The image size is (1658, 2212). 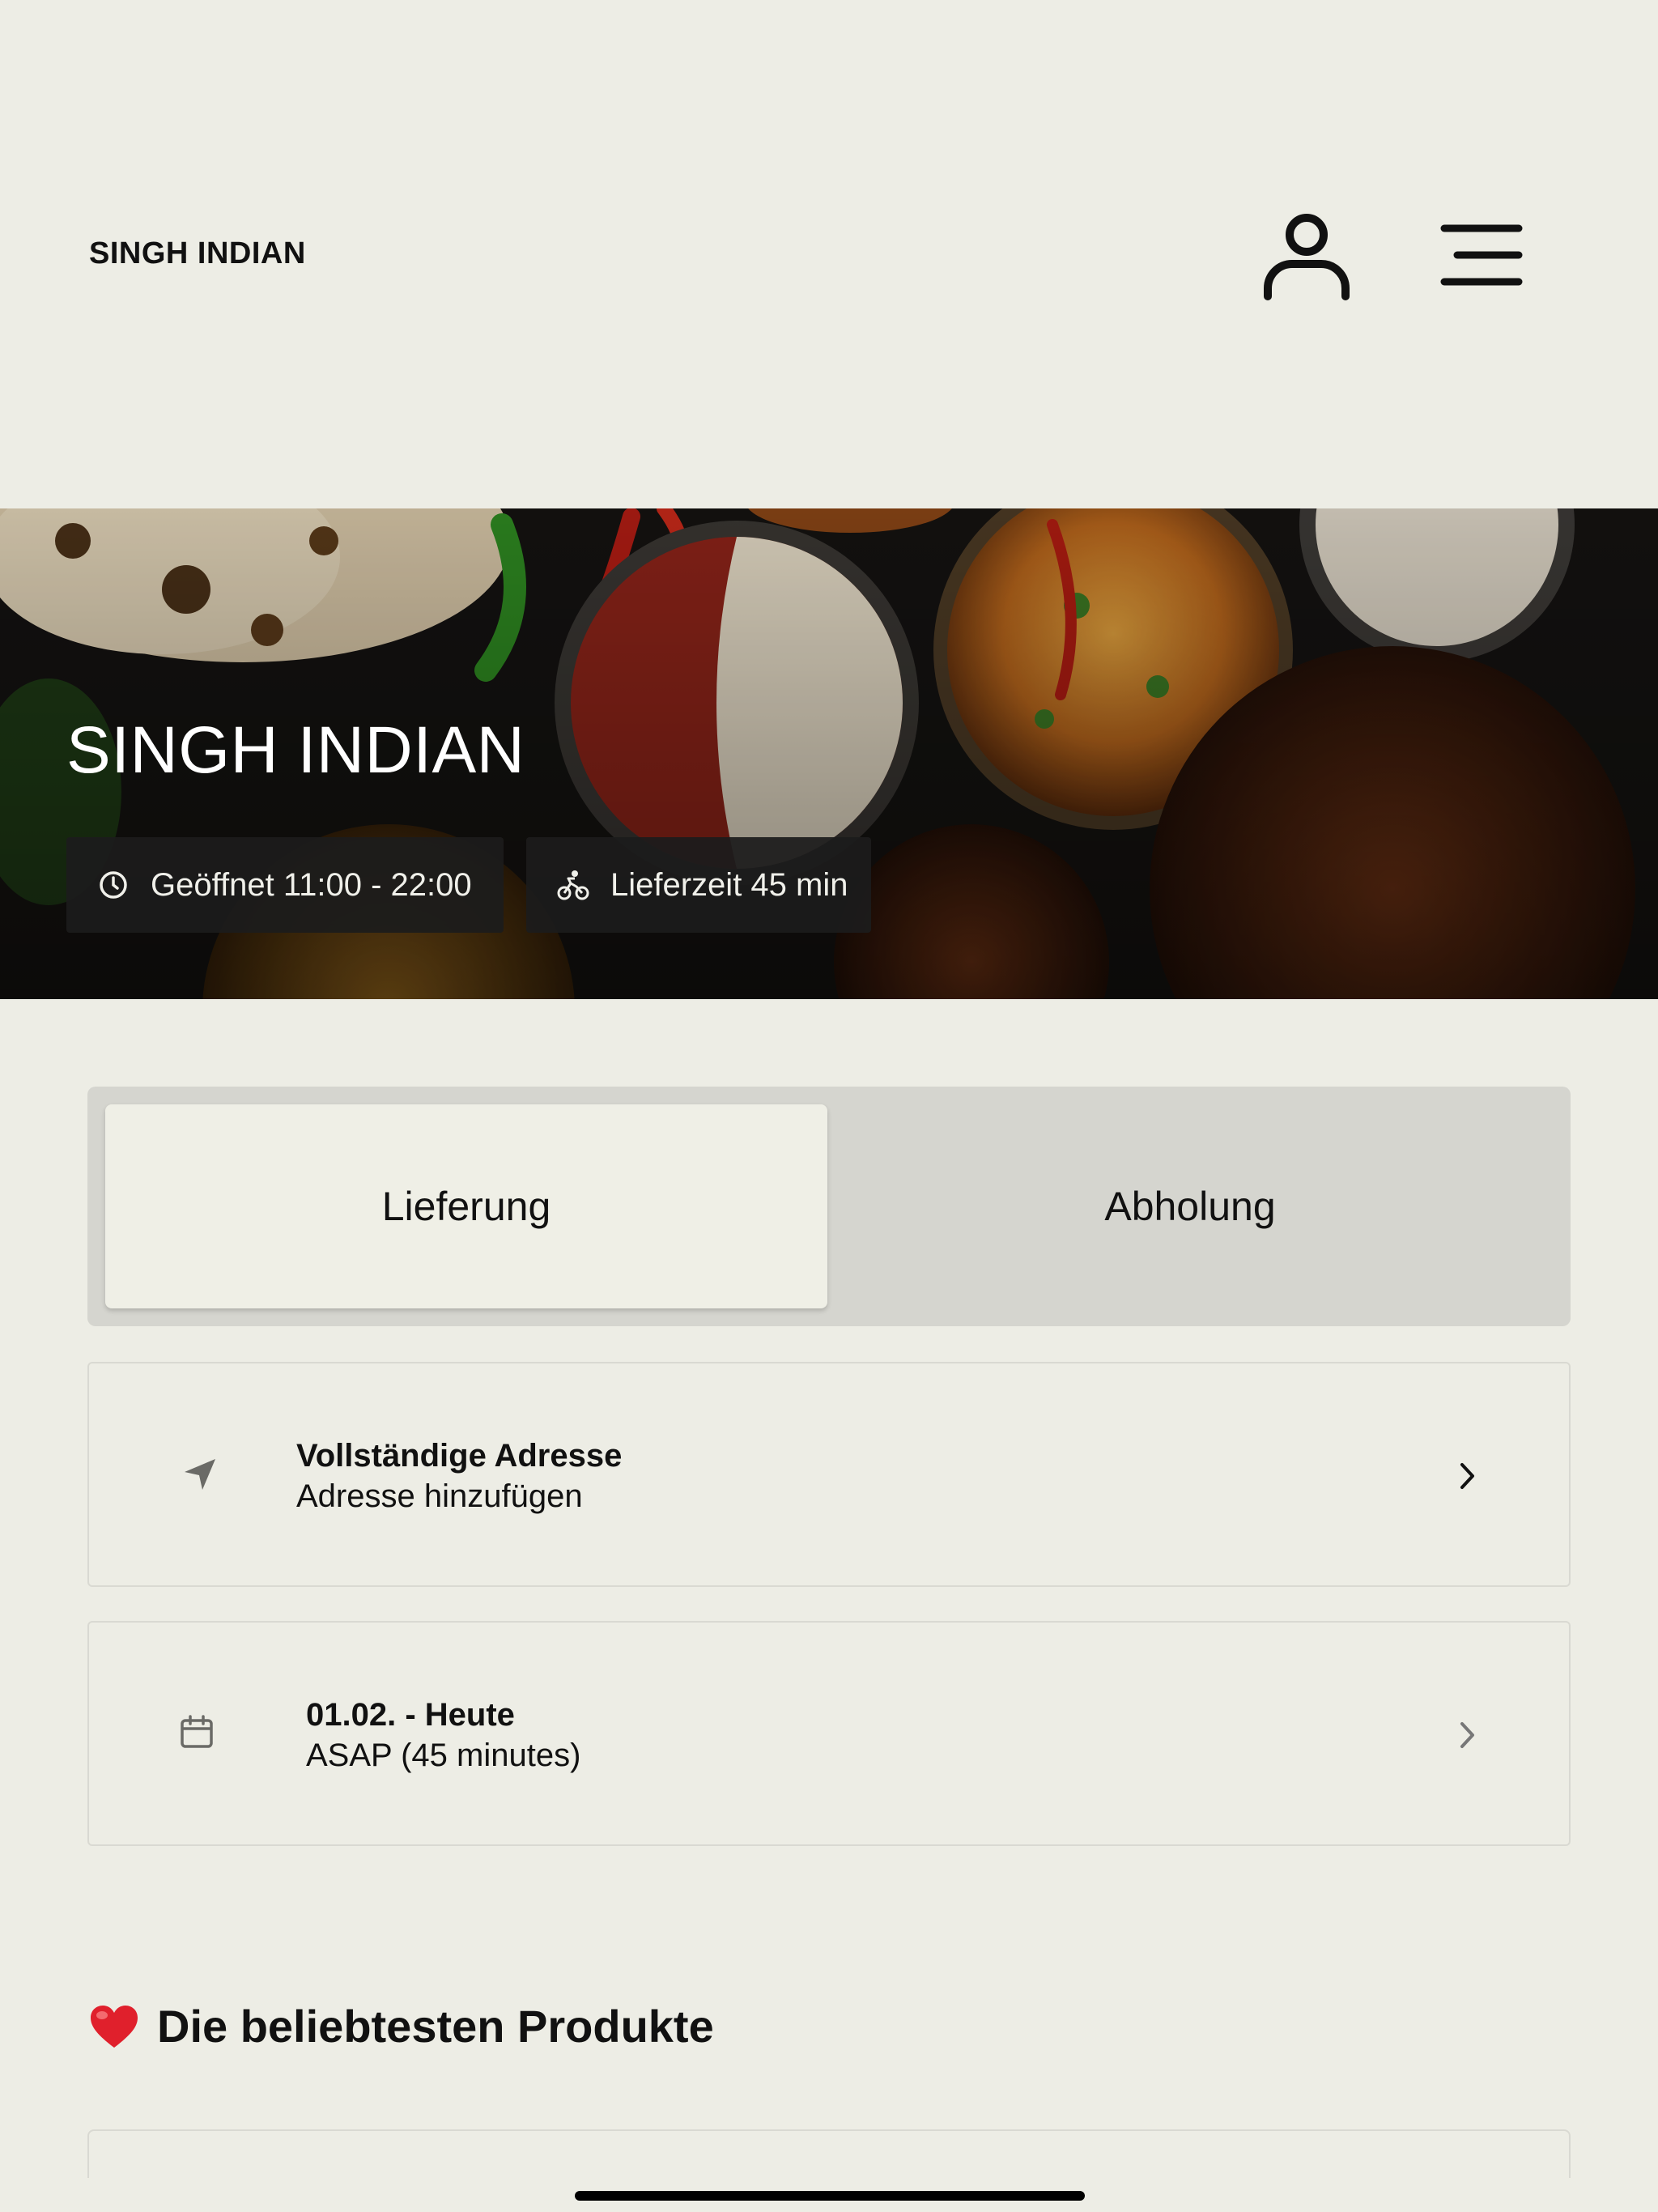 What do you see at coordinates (466, 1206) in the screenshot?
I see `tab-delivery: Lieferung` at bounding box center [466, 1206].